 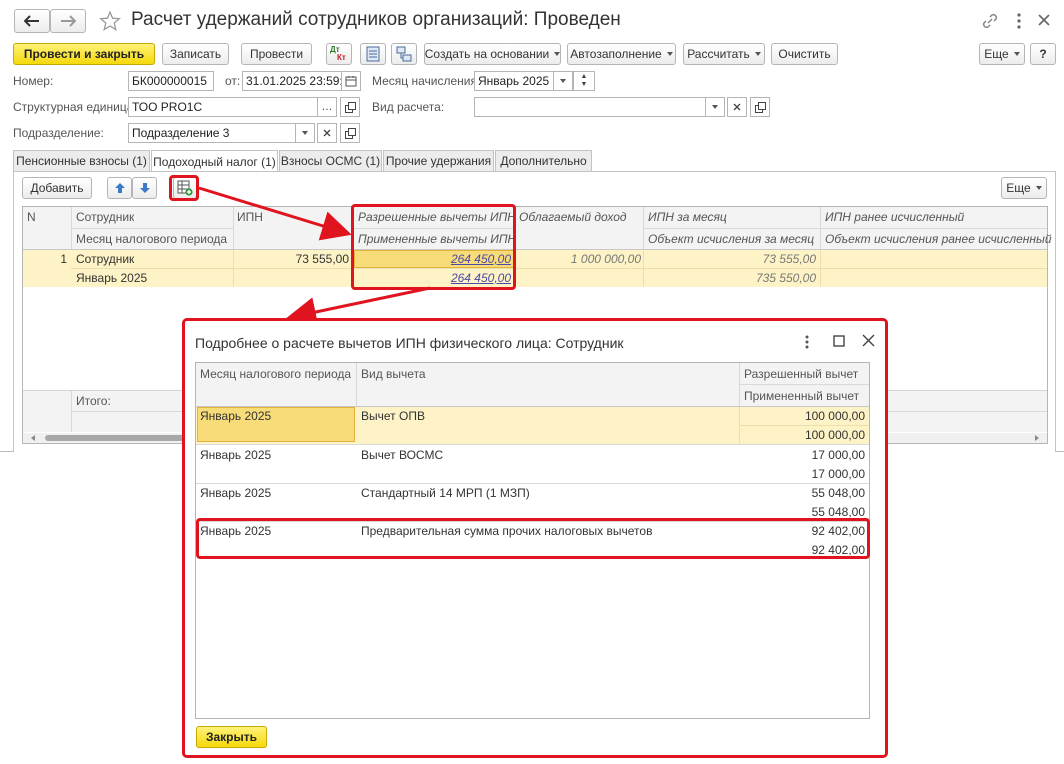 What do you see at coordinates (314, 256) in the screenshot?
I see `annotation-arrows` at bounding box center [314, 256].